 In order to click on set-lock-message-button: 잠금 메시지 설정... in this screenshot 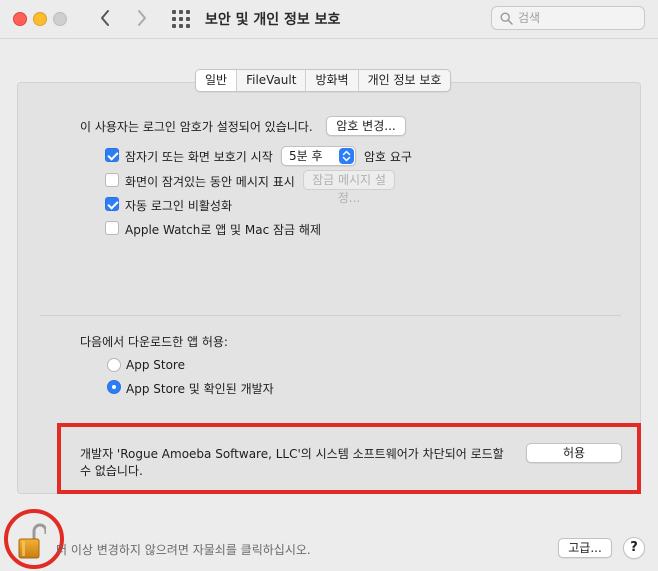, I will do `click(349, 187)`.